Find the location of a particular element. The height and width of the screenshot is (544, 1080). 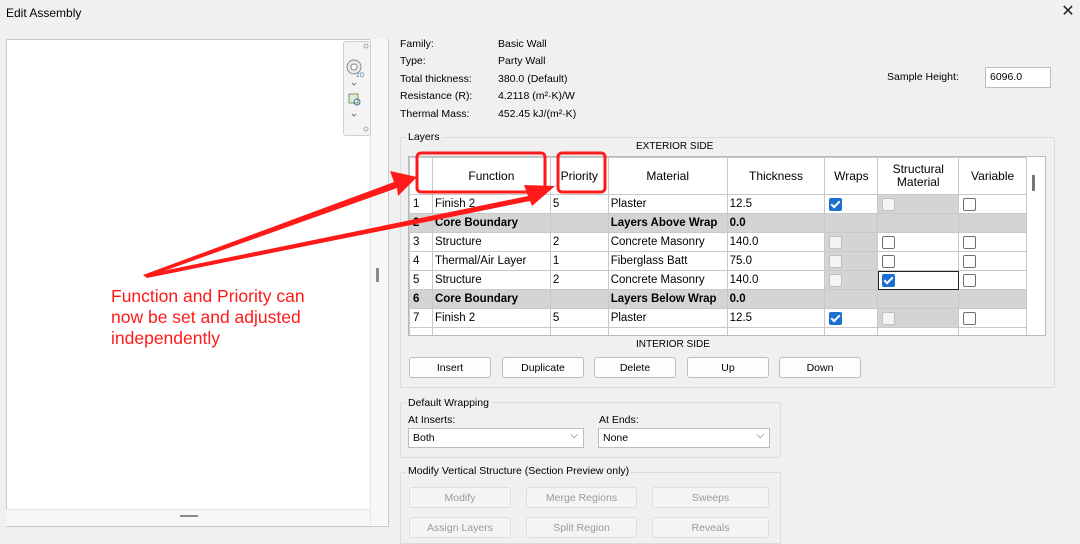

material-cell: Layers Above Wrap is located at coordinates (667, 223).